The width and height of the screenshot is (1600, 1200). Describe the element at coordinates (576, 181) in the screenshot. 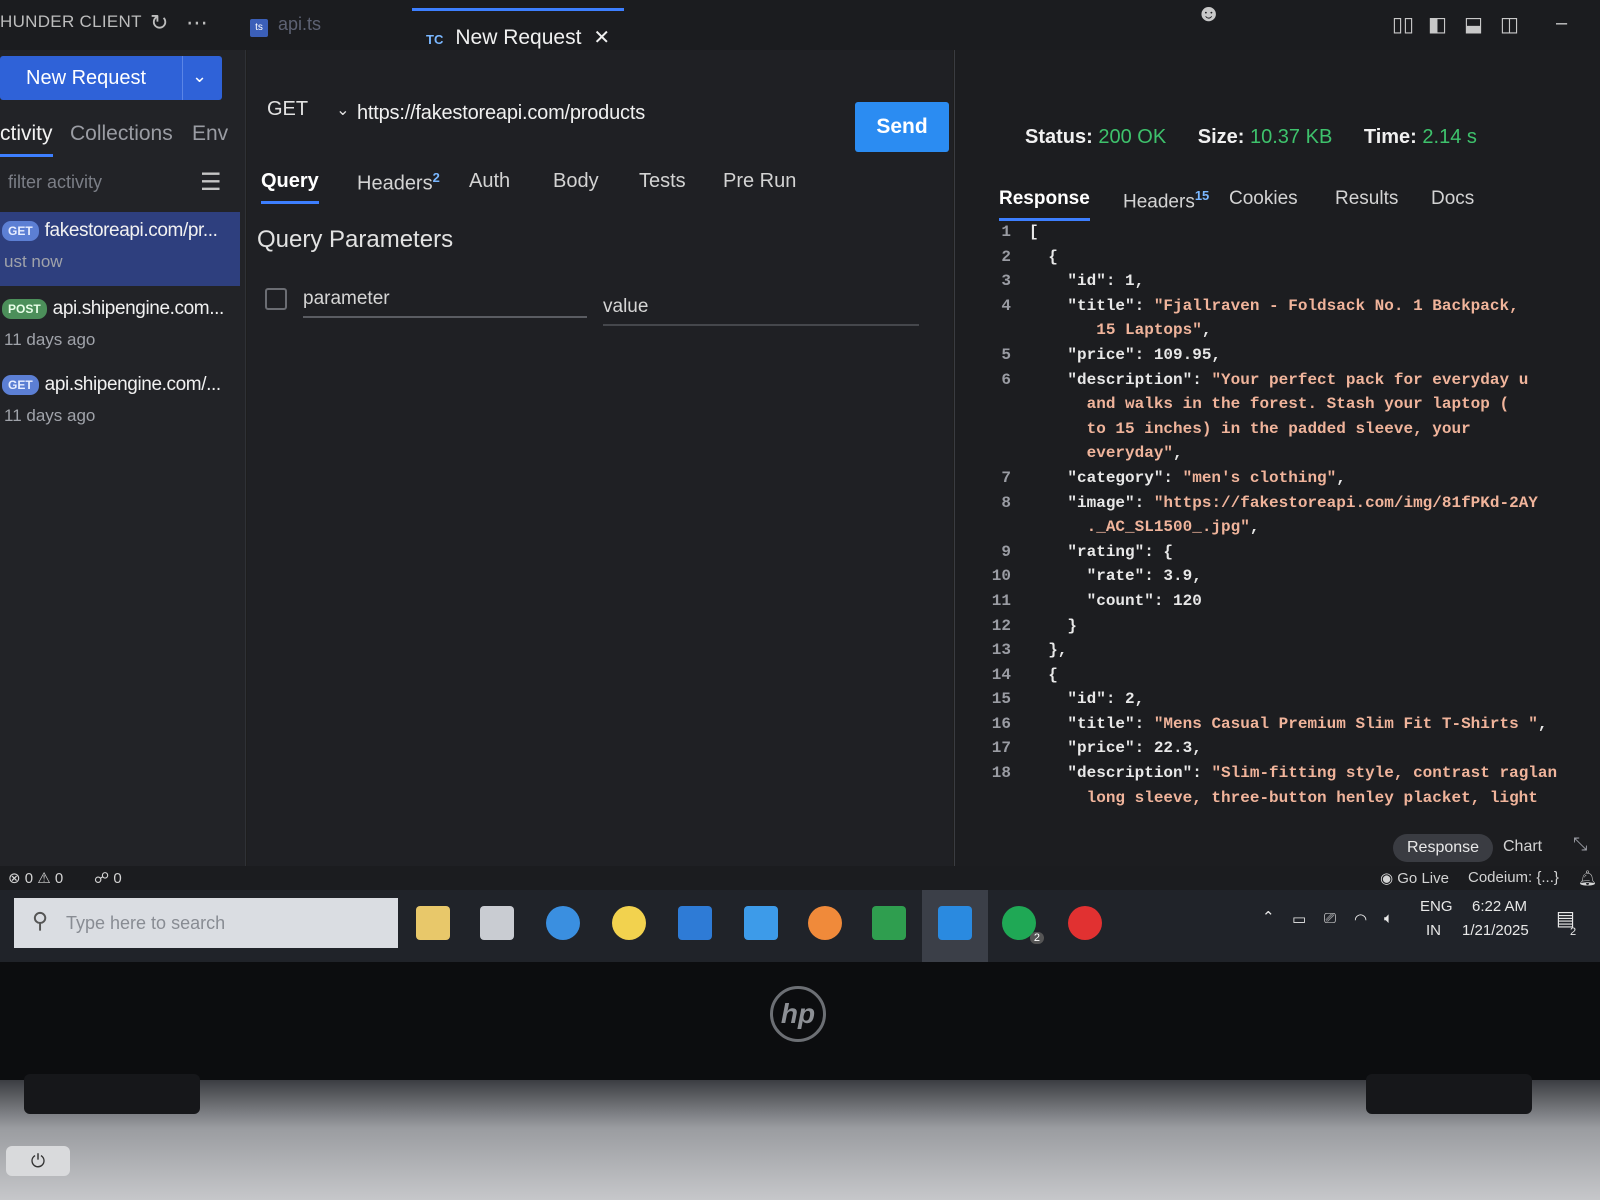

I see `tab-body: Body` at that location.